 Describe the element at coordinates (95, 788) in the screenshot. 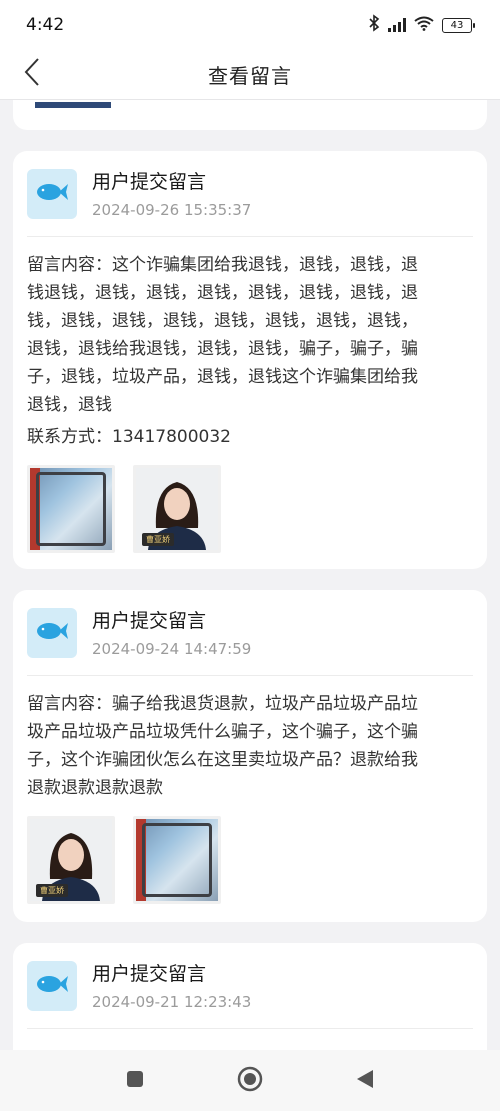

I see `content-line: 退款退款退款退款` at that location.